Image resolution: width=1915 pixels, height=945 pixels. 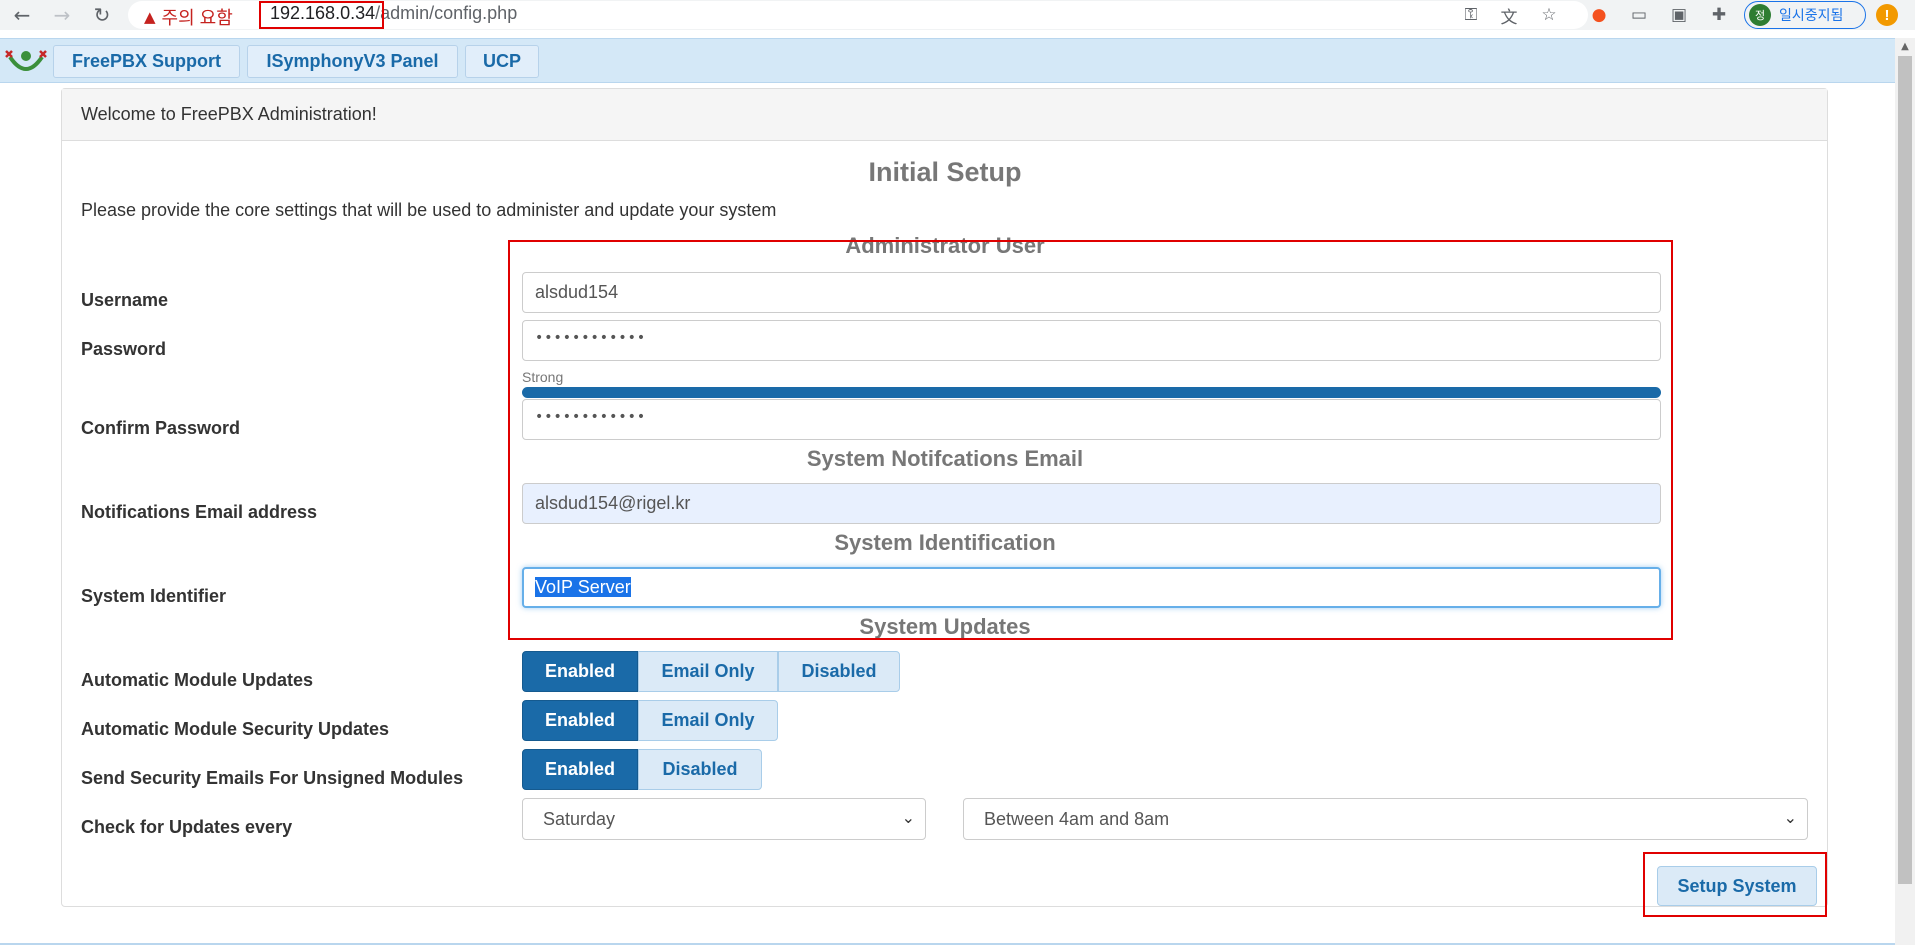 I want to click on password-input: ••••••••••••, so click(x=1091, y=340).